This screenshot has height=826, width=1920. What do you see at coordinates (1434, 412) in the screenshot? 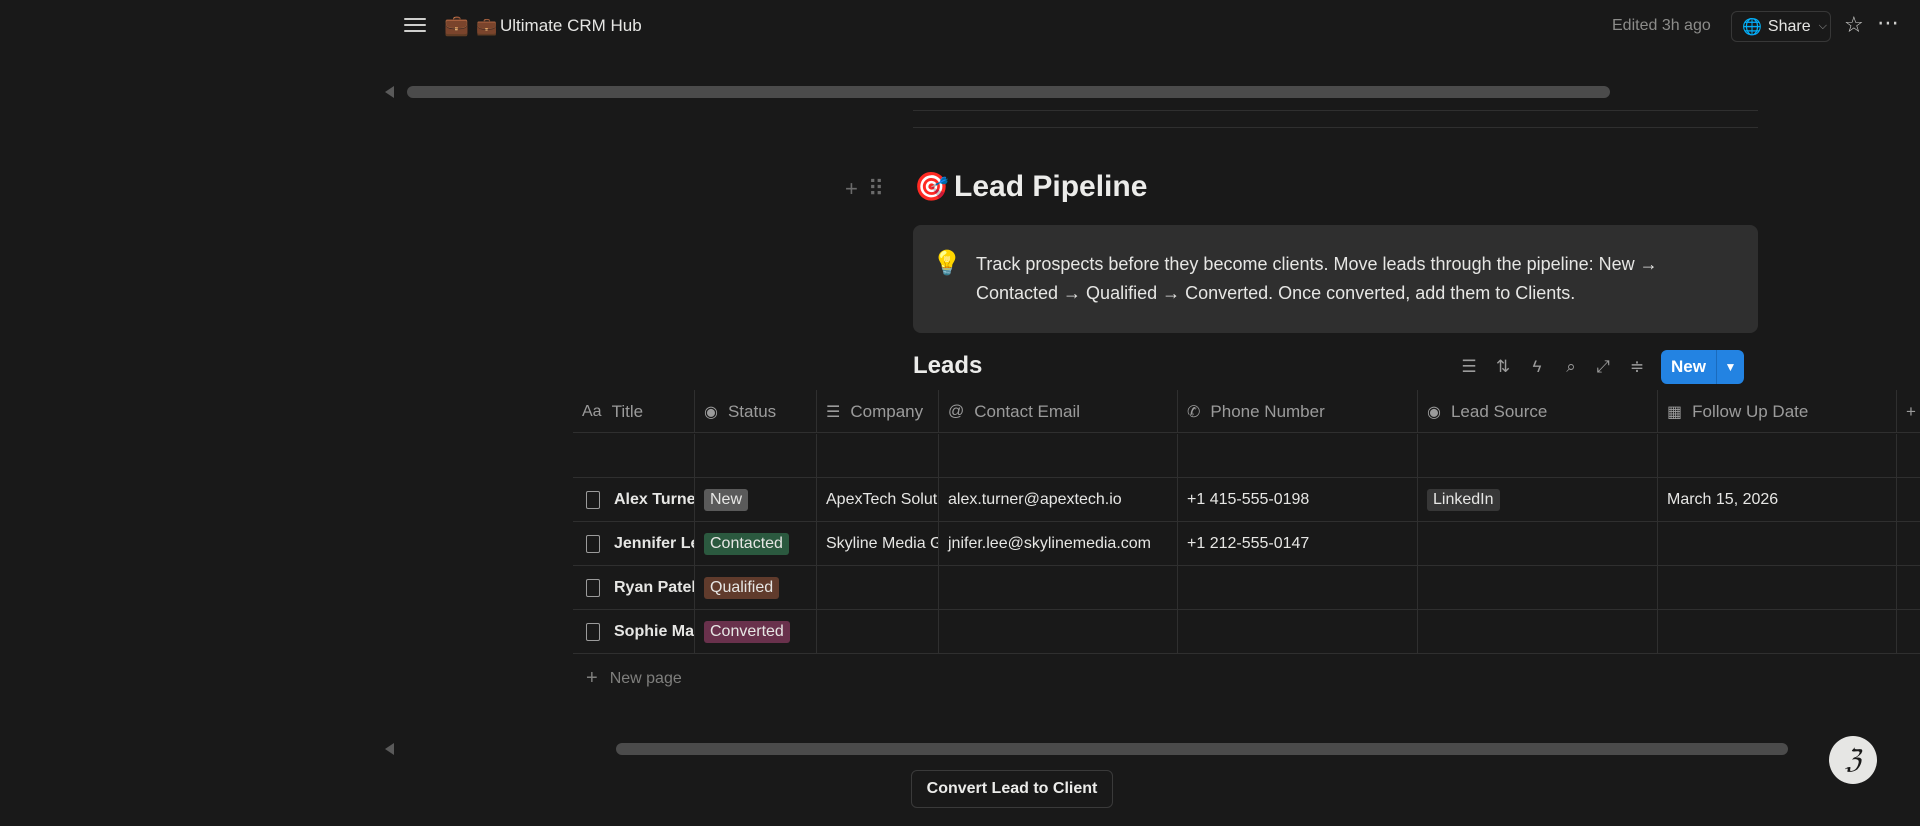
I see `select-icon: ◉` at bounding box center [1434, 412].